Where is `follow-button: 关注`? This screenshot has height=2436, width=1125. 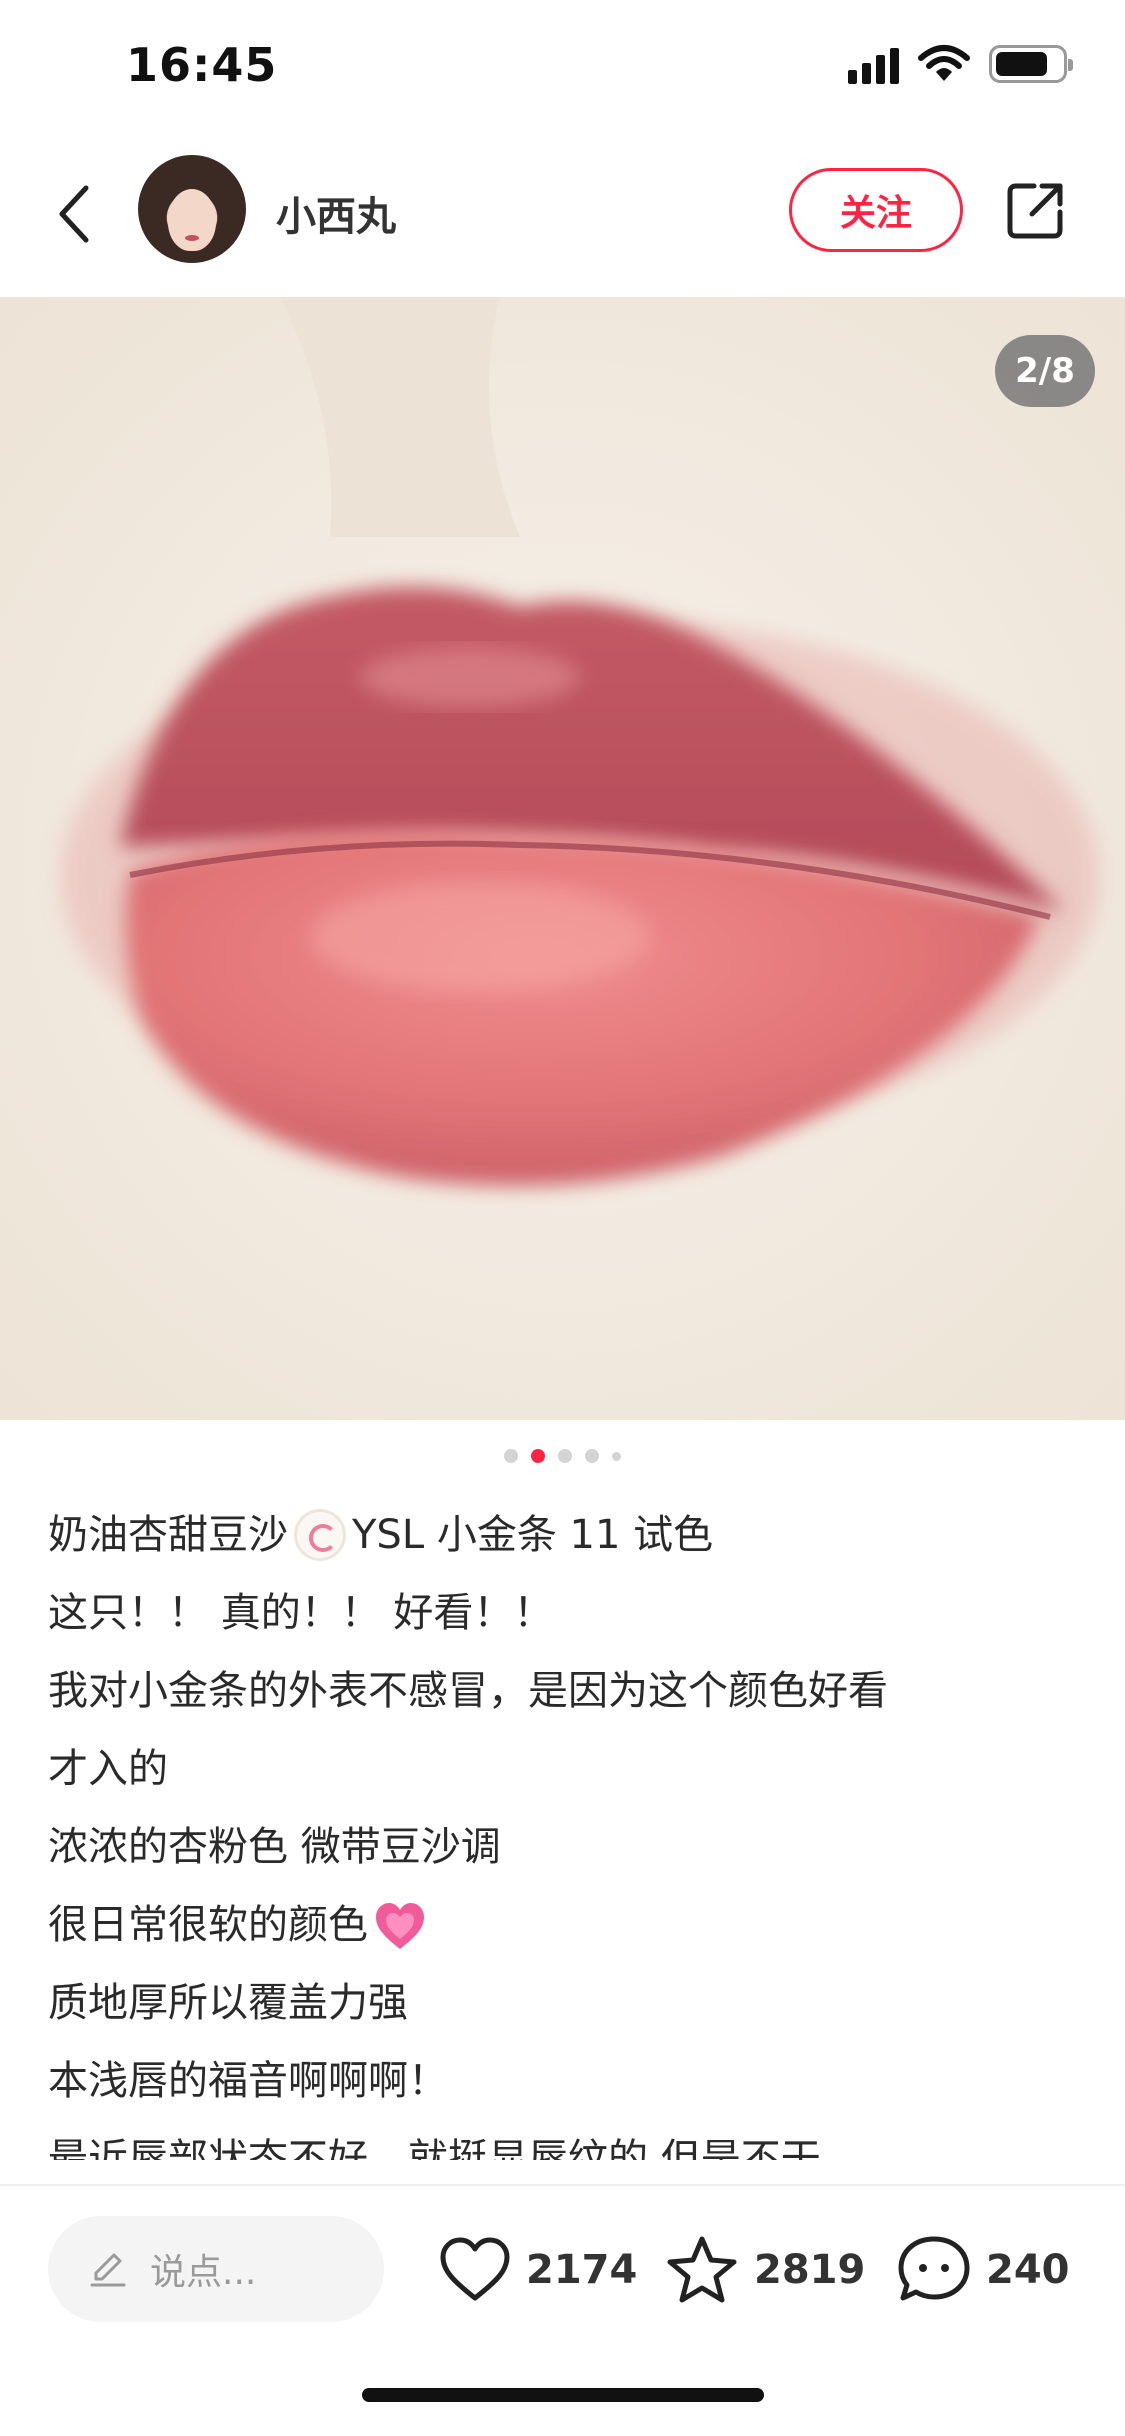
follow-button: 关注 is located at coordinates (876, 210).